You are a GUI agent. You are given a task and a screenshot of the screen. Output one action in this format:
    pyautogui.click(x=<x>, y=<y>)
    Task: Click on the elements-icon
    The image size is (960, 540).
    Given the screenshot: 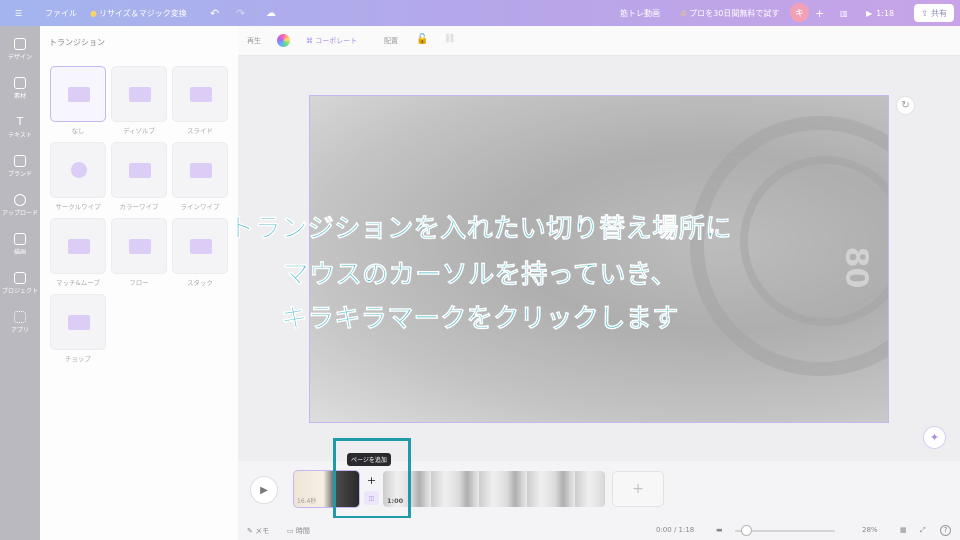 What is the action you would take?
    pyautogui.click(x=20, y=83)
    